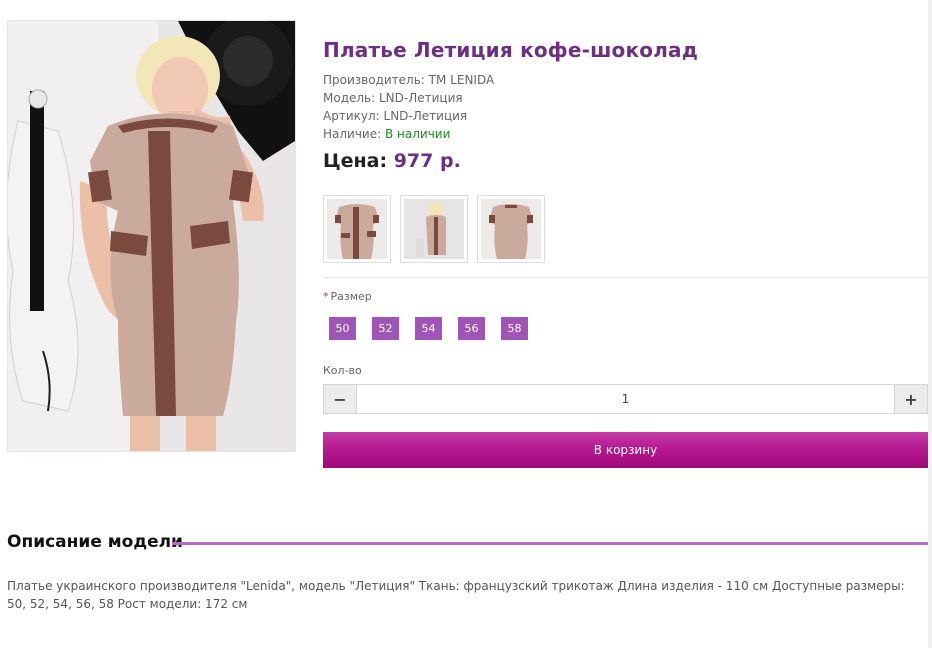 The height and width of the screenshot is (648, 932). Describe the element at coordinates (511, 229) in the screenshot. I see `thumbnail-back` at that location.